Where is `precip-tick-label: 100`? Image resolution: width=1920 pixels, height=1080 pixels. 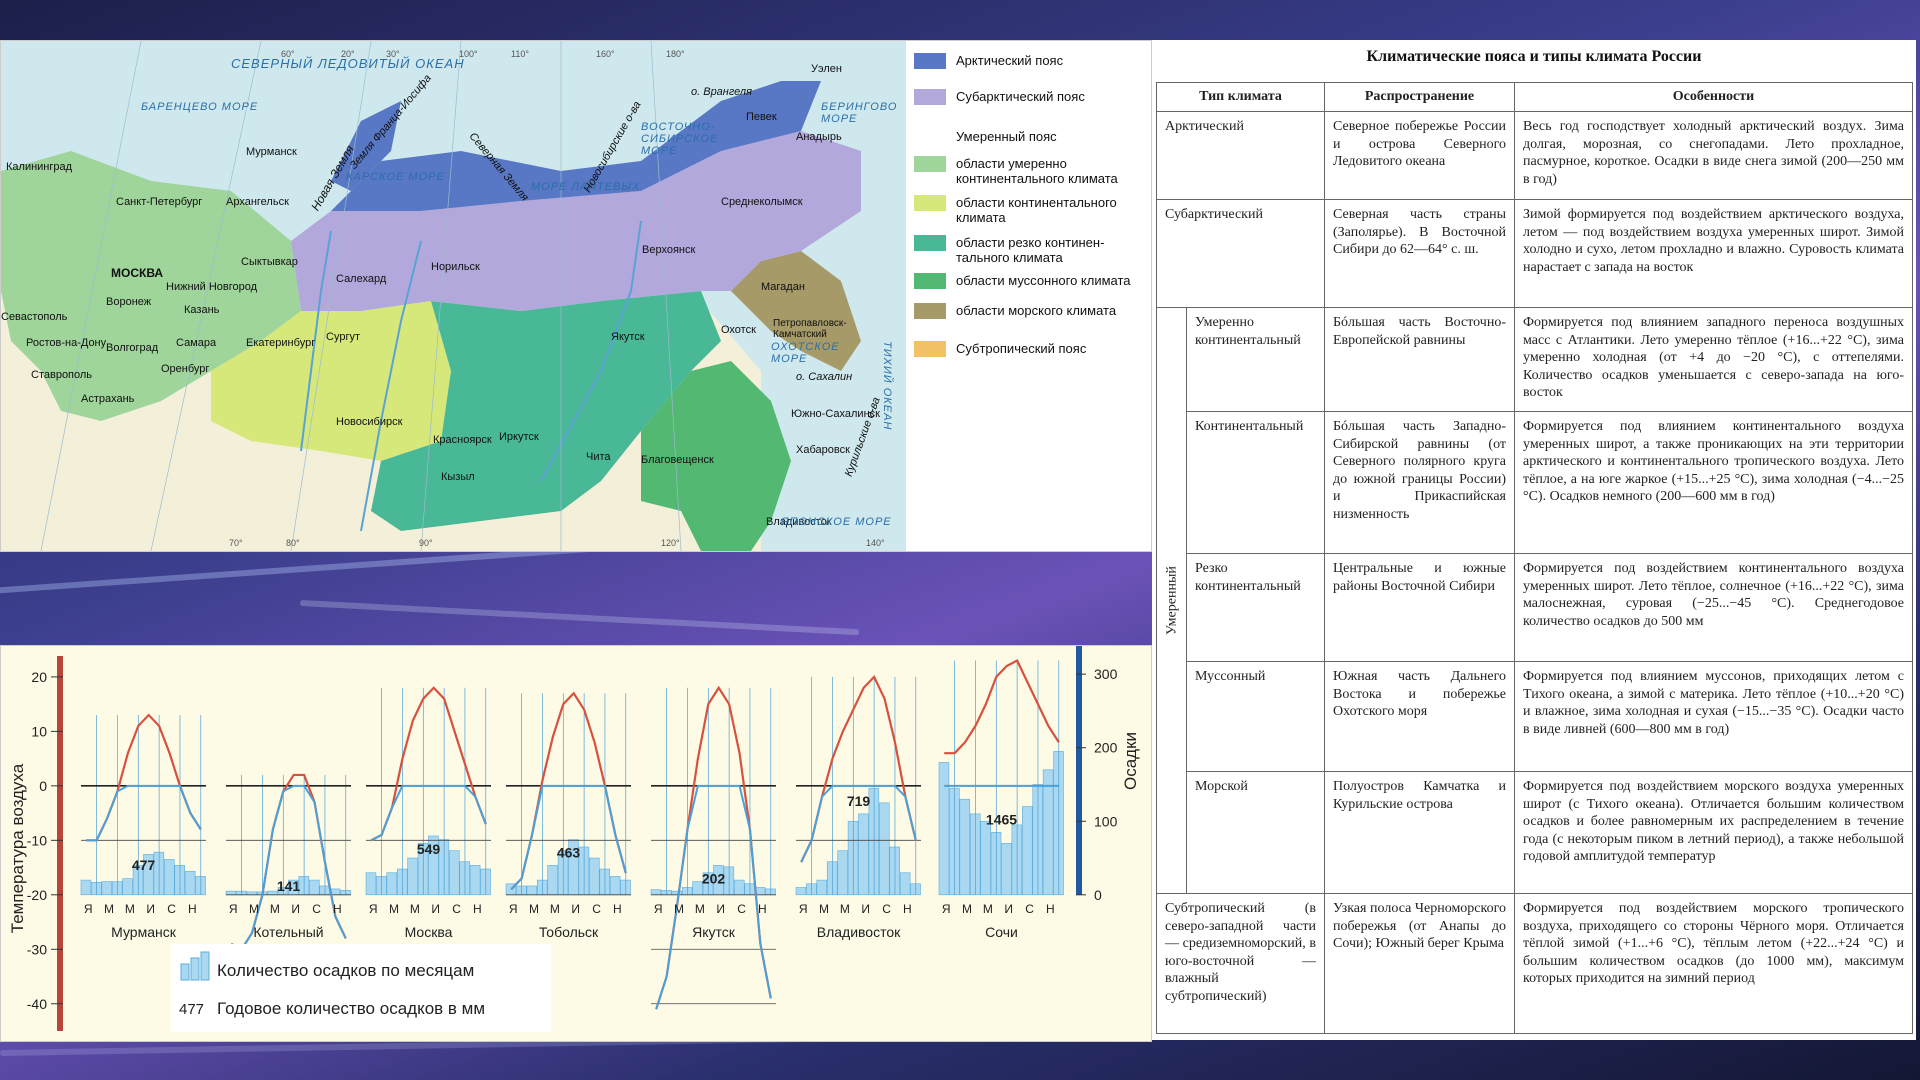 precip-tick-label: 100 is located at coordinates (1106, 821).